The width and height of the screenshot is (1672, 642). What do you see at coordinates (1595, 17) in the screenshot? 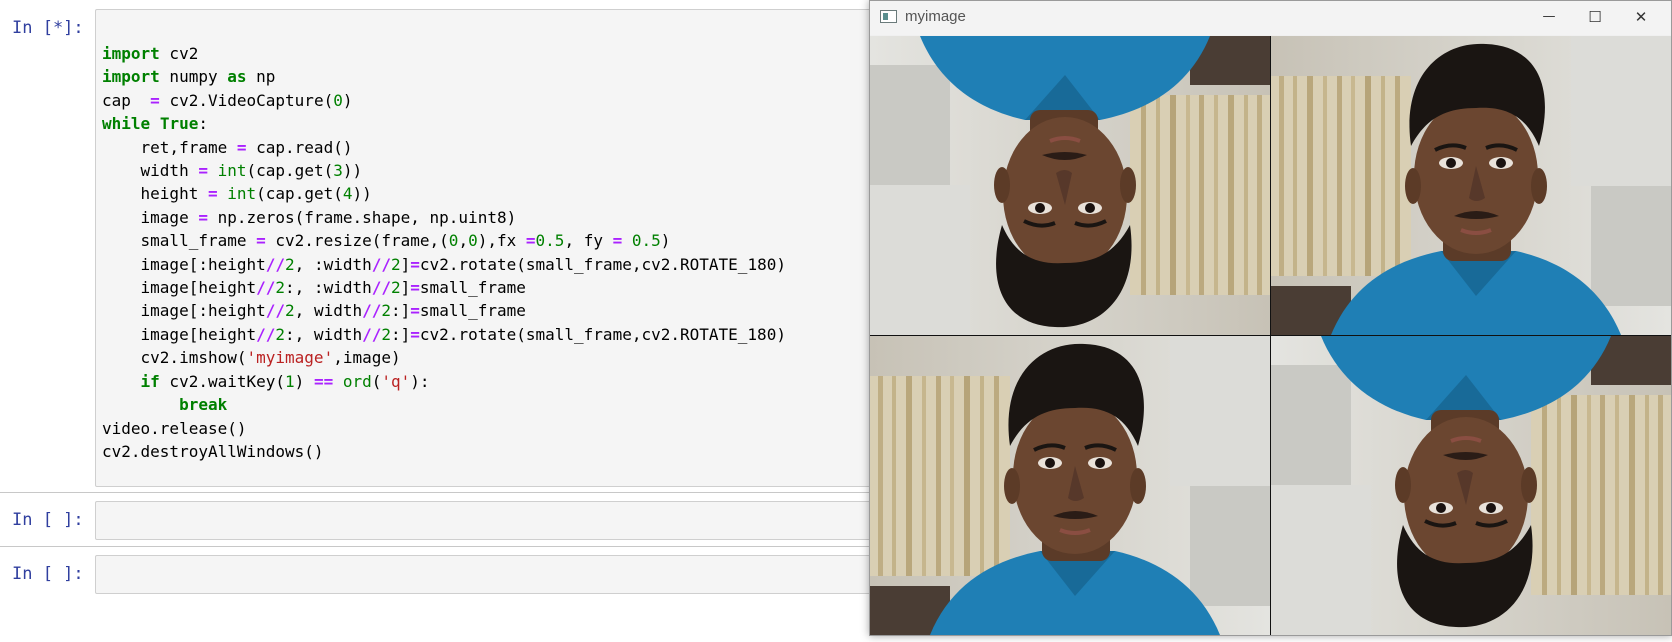
I see `maximize-button: ☐` at bounding box center [1595, 17].